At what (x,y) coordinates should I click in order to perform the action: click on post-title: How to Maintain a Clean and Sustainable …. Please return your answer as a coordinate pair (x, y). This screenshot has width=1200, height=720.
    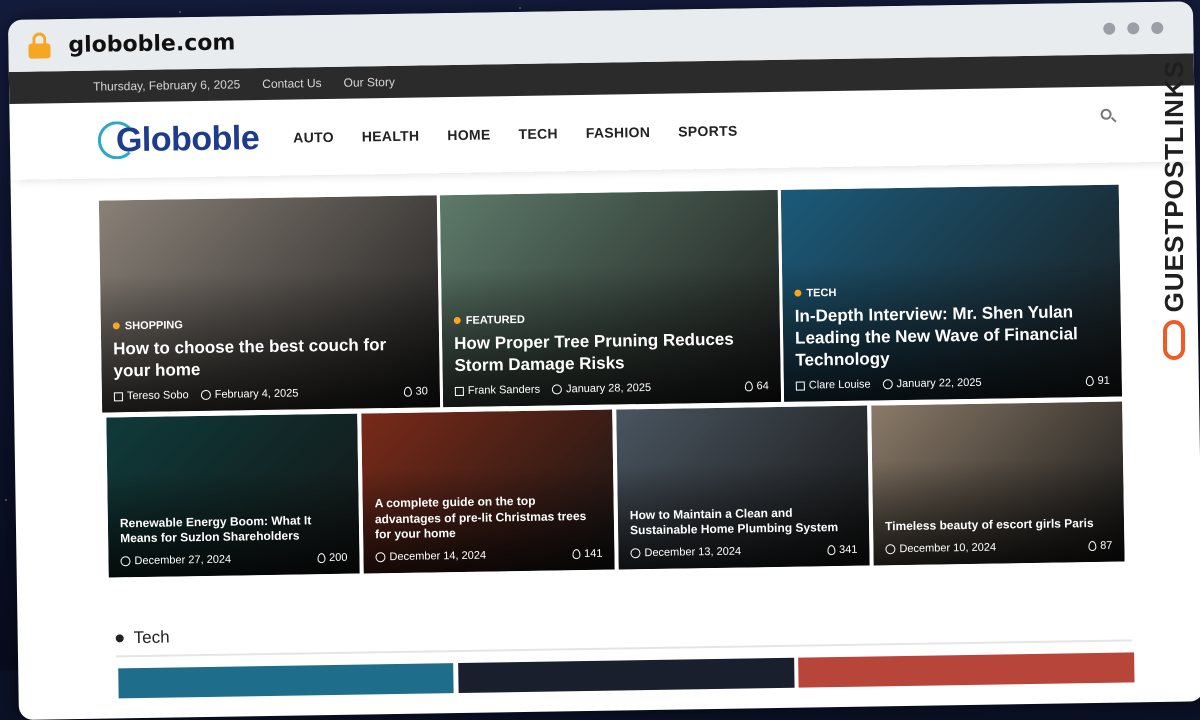
    Looking at the image, I should click on (743, 522).